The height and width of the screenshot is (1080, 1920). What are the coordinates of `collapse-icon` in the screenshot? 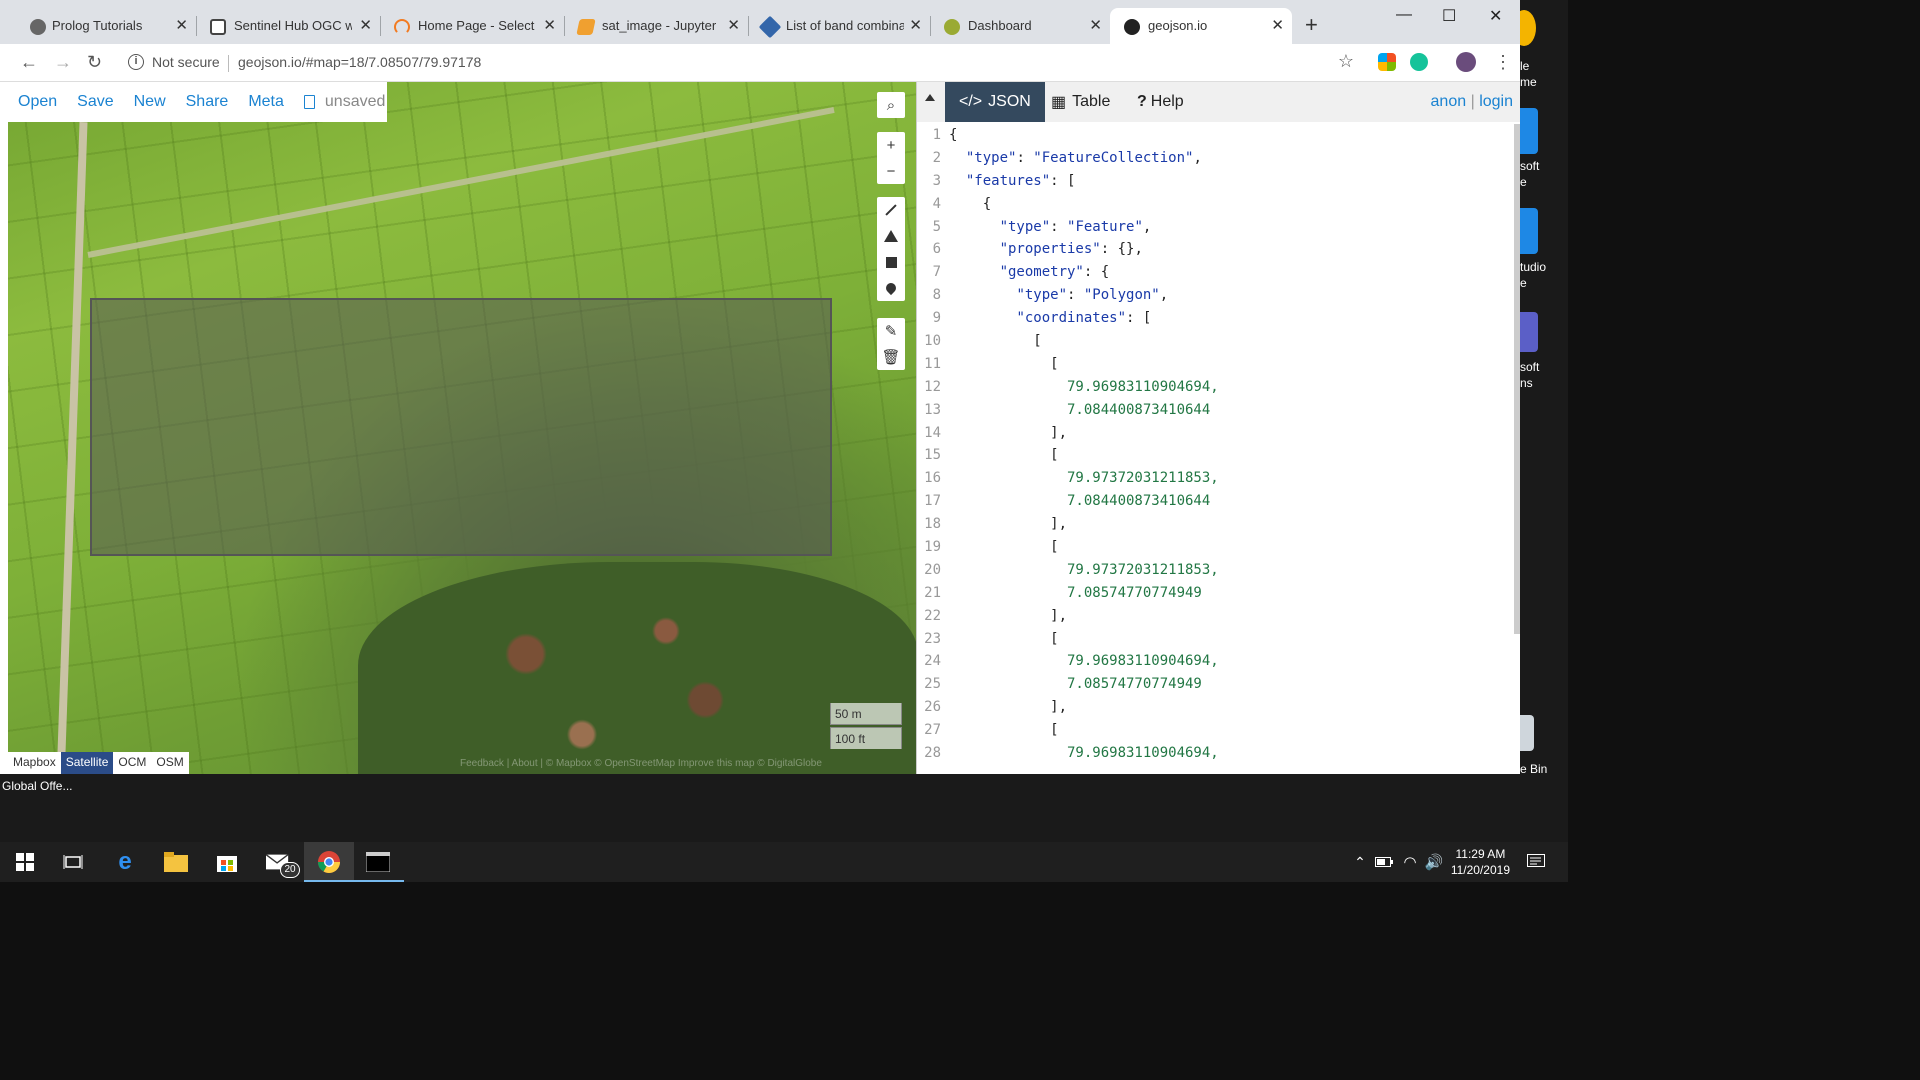 It's located at (930, 97).